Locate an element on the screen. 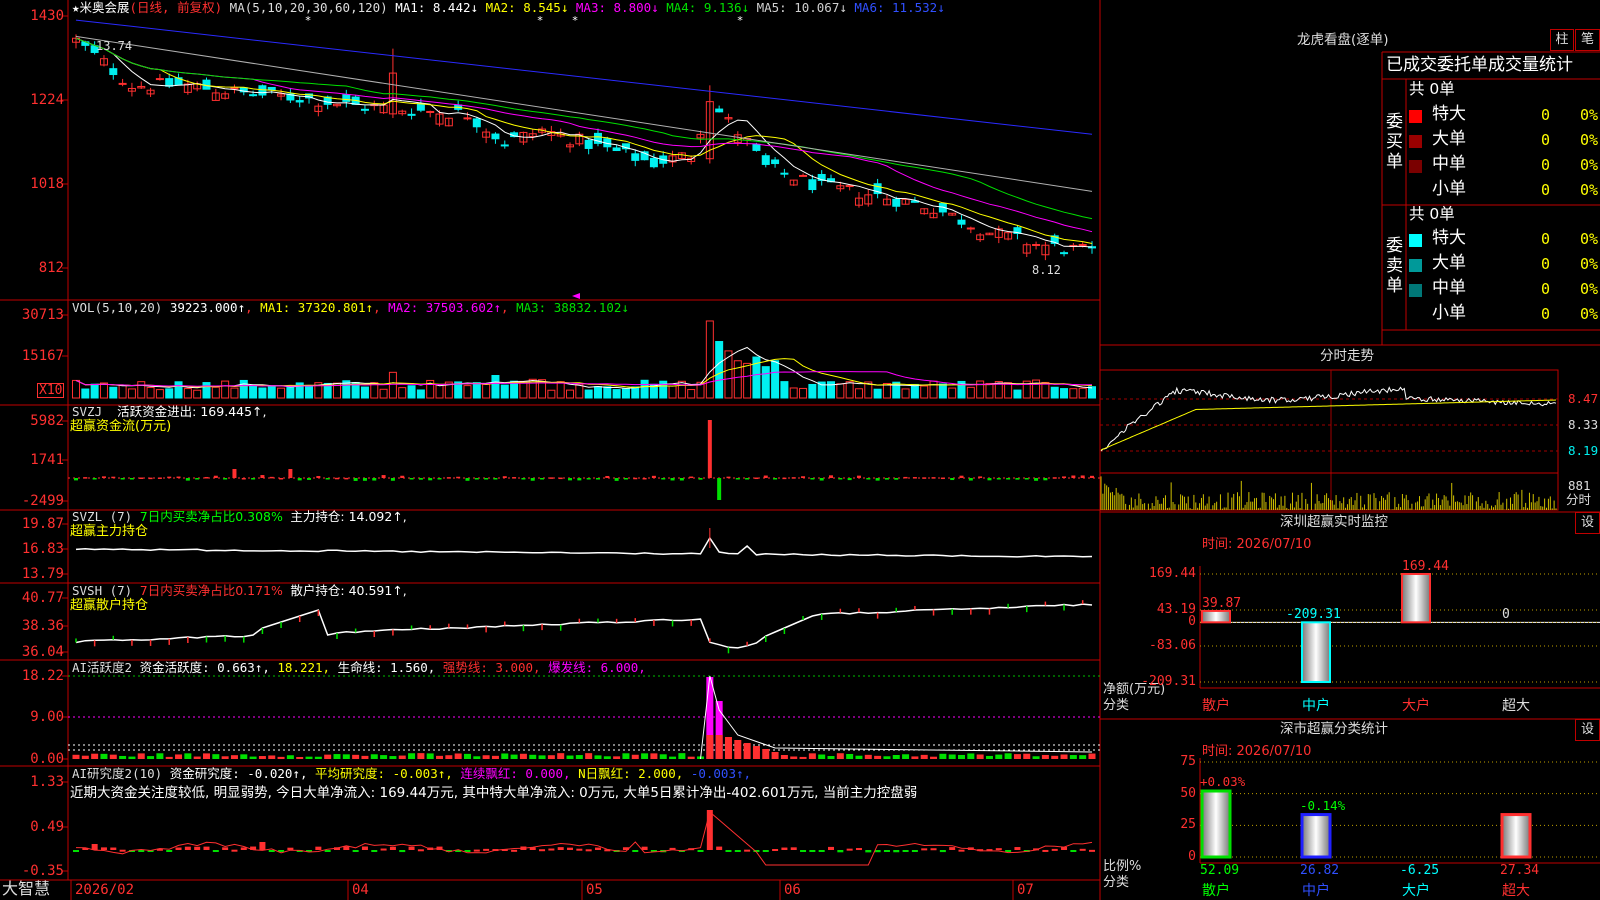  monitor-category: 中户 is located at coordinates (1316, 706).